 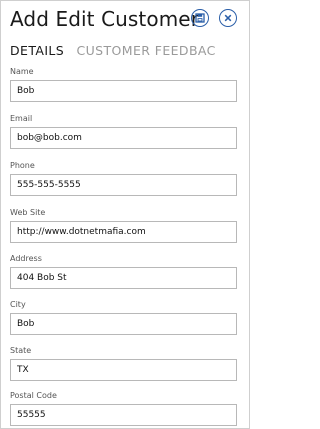 I want to click on phone-label: Phone, so click(x=22, y=165).